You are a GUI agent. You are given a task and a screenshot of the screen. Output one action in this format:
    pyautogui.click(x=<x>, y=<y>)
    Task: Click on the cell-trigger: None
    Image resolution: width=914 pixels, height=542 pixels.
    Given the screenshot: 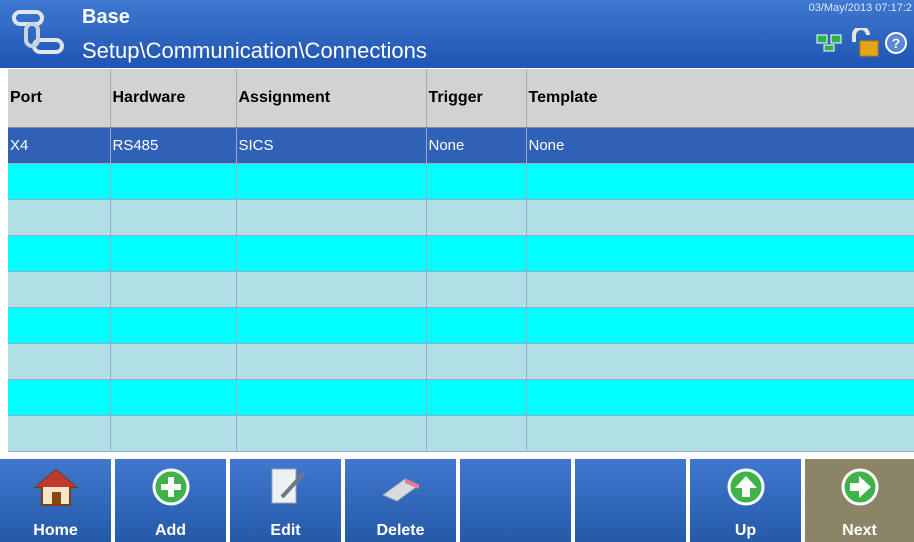 What is the action you would take?
    pyautogui.click(x=476, y=145)
    